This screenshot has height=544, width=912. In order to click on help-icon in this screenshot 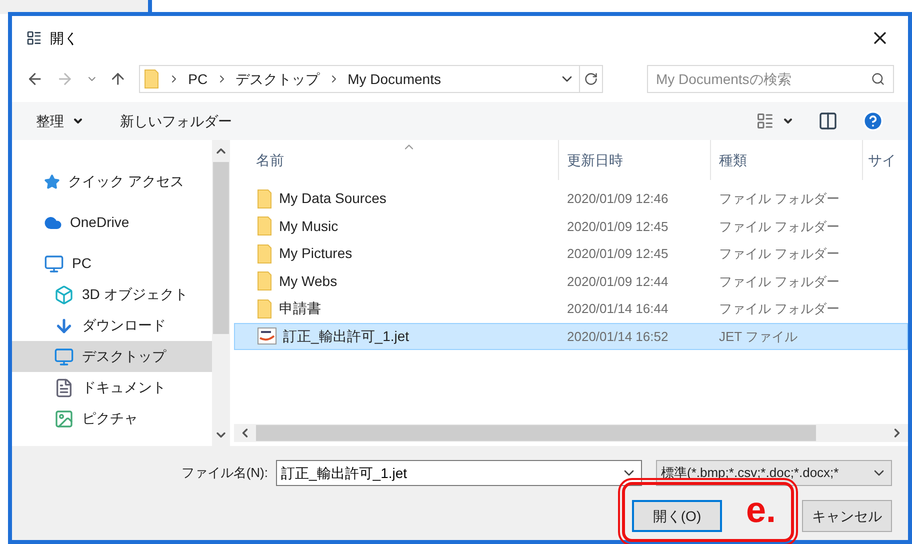, I will do `click(873, 121)`.